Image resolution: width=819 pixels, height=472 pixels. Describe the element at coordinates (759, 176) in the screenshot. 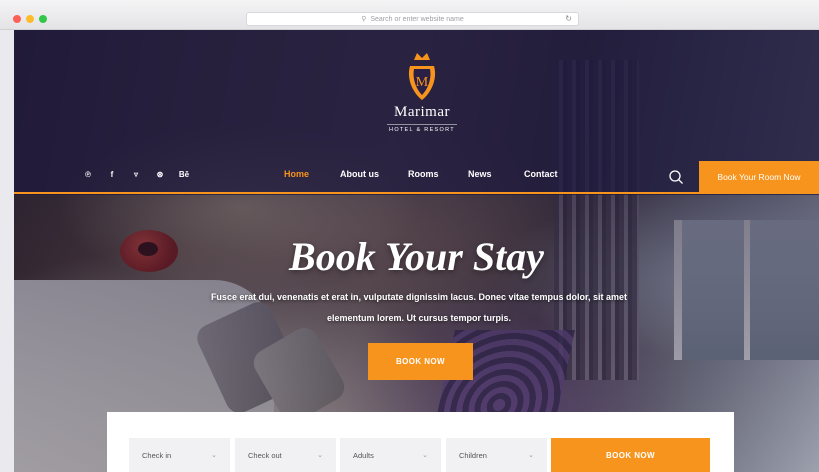

I see `book-room-button: Book Your Room Now` at that location.